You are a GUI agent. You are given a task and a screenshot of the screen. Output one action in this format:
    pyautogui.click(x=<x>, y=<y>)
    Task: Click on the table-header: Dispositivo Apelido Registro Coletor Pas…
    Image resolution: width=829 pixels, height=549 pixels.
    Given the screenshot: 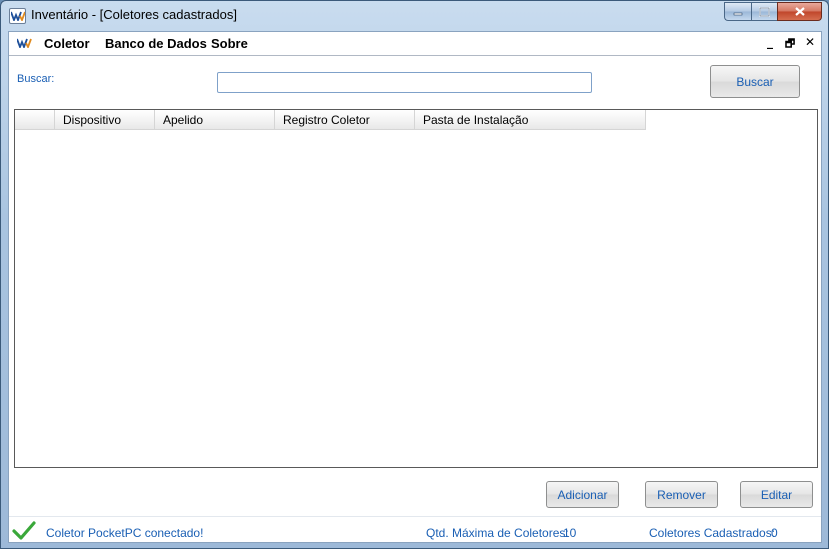 What is the action you would take?
    pyautogui.click(x=330, y=120)
    